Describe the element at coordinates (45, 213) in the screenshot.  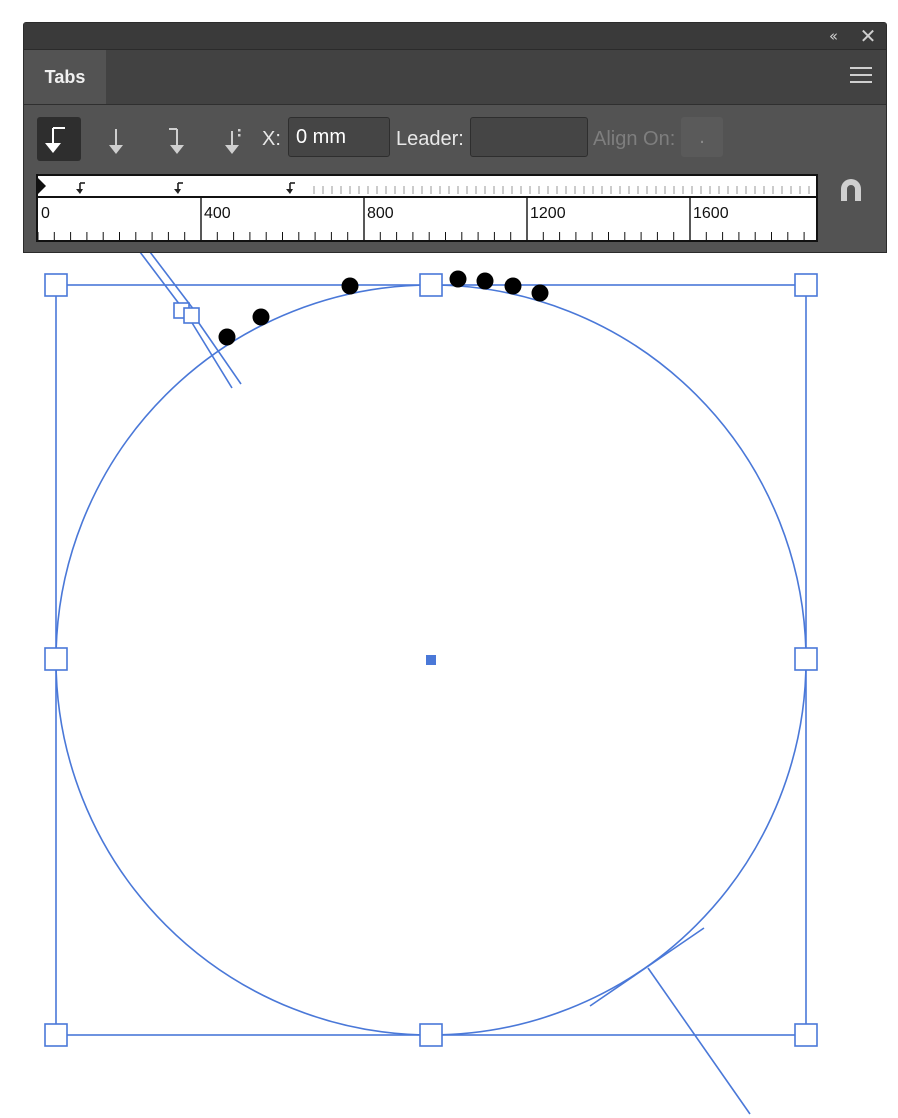
I see `ruler-label: 0` at that location.